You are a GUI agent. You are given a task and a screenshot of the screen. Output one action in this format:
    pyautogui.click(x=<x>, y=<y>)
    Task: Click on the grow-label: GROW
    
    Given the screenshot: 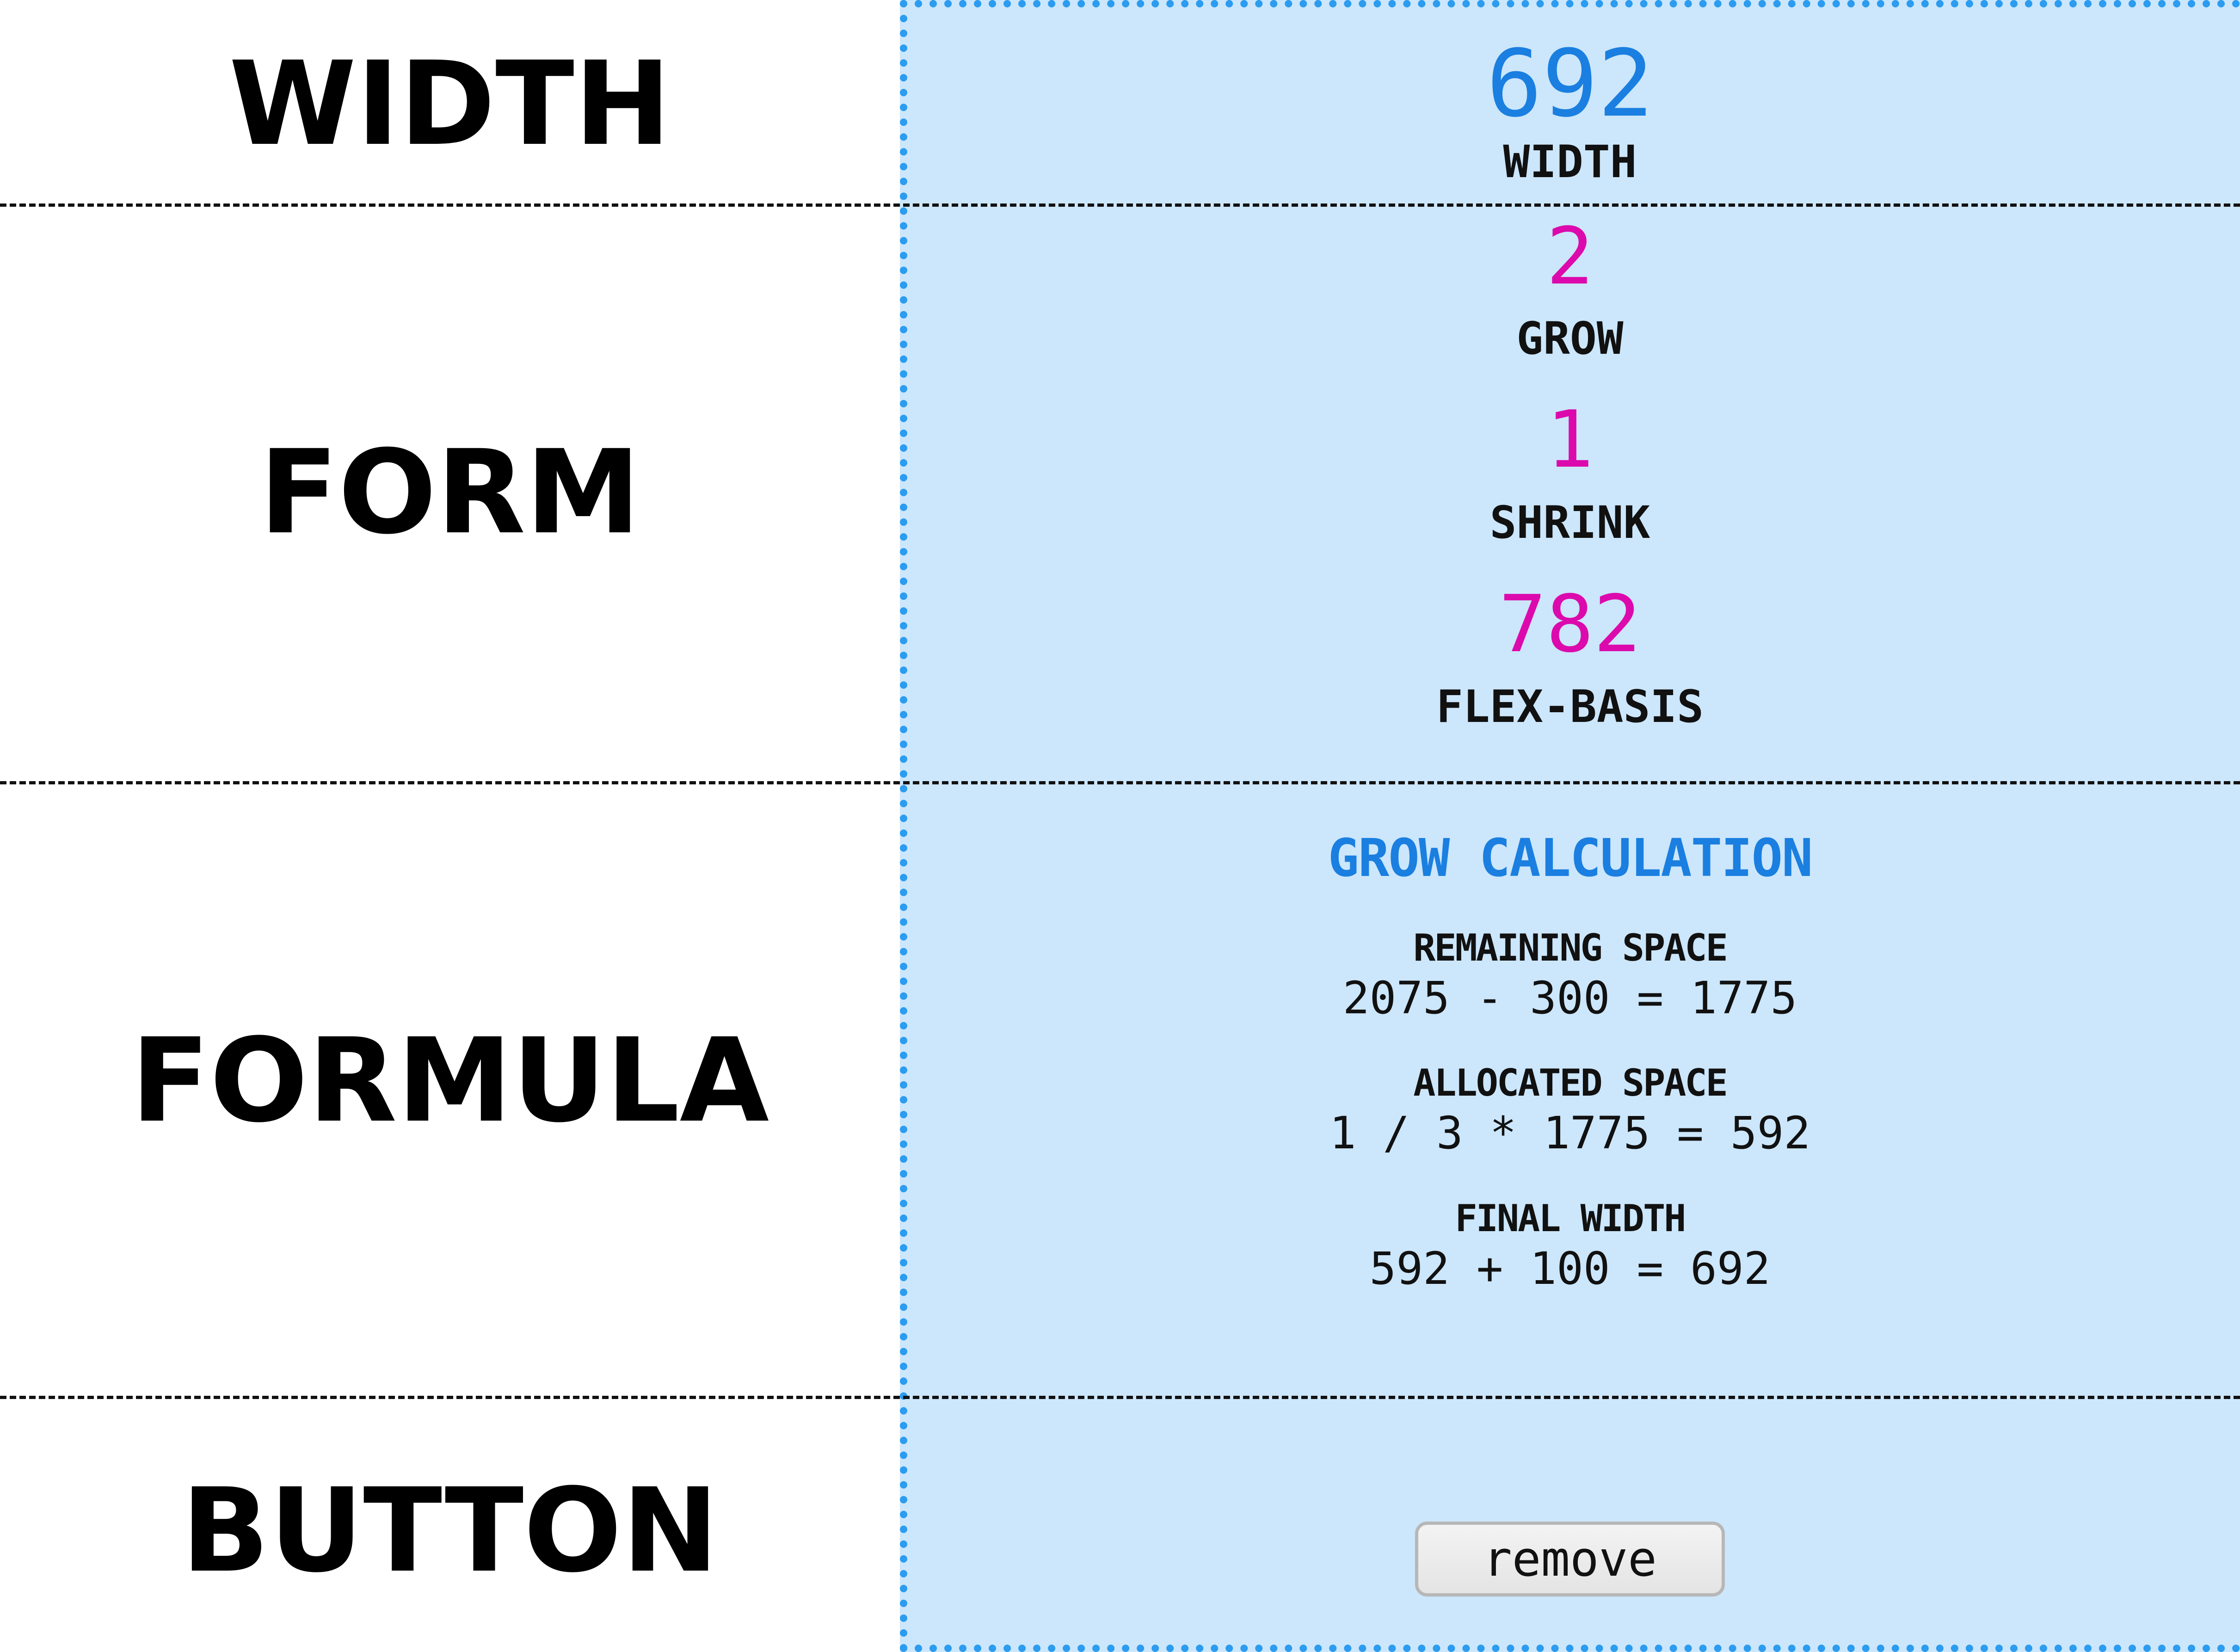 What is the action you would take?
    pyautogui.click(x=1570, y=339)
    